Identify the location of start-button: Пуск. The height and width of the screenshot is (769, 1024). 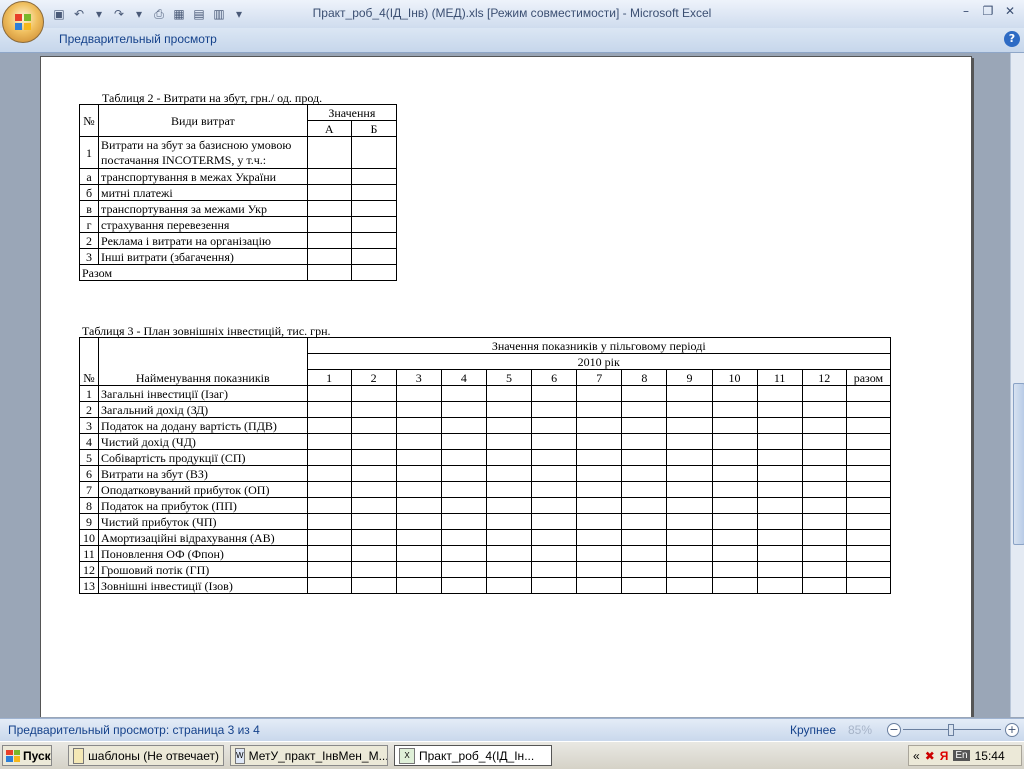
(27, 755).